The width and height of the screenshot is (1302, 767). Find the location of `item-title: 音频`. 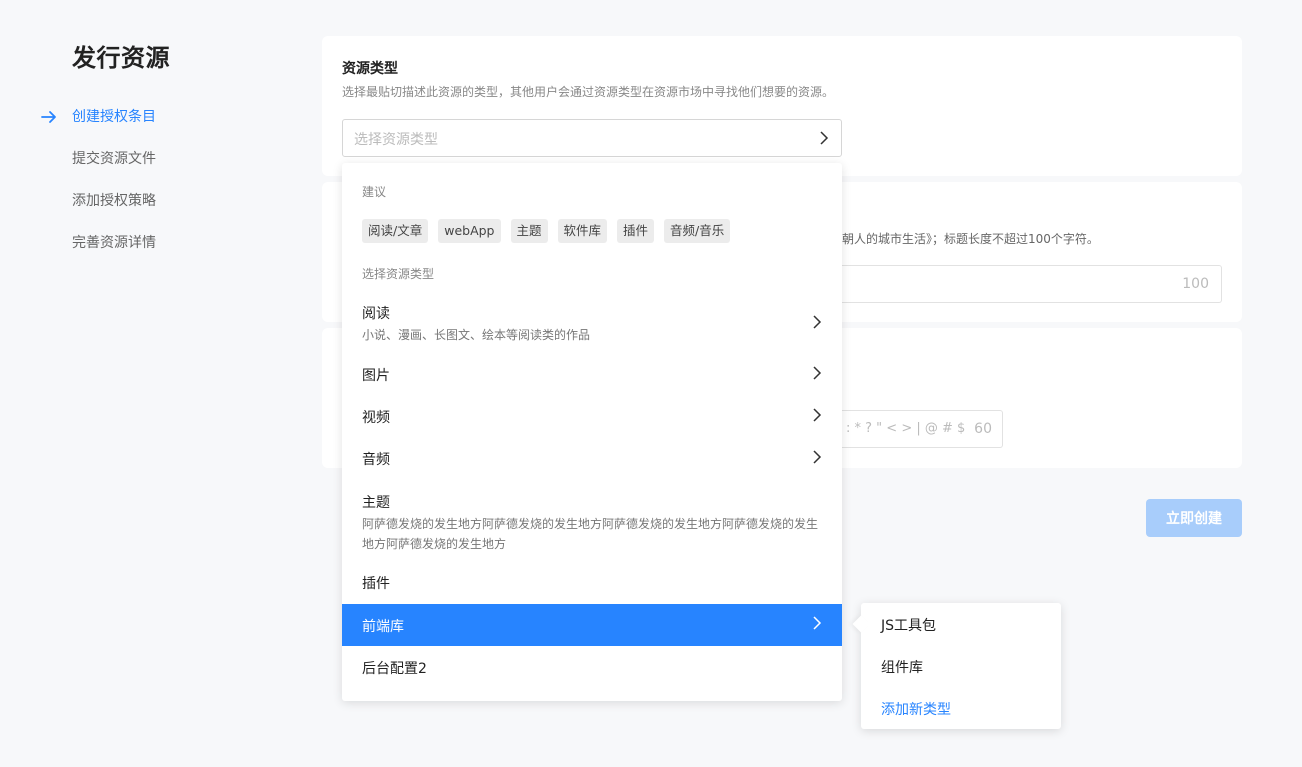

item-title: 音频 is located at coordinates (376, 460).